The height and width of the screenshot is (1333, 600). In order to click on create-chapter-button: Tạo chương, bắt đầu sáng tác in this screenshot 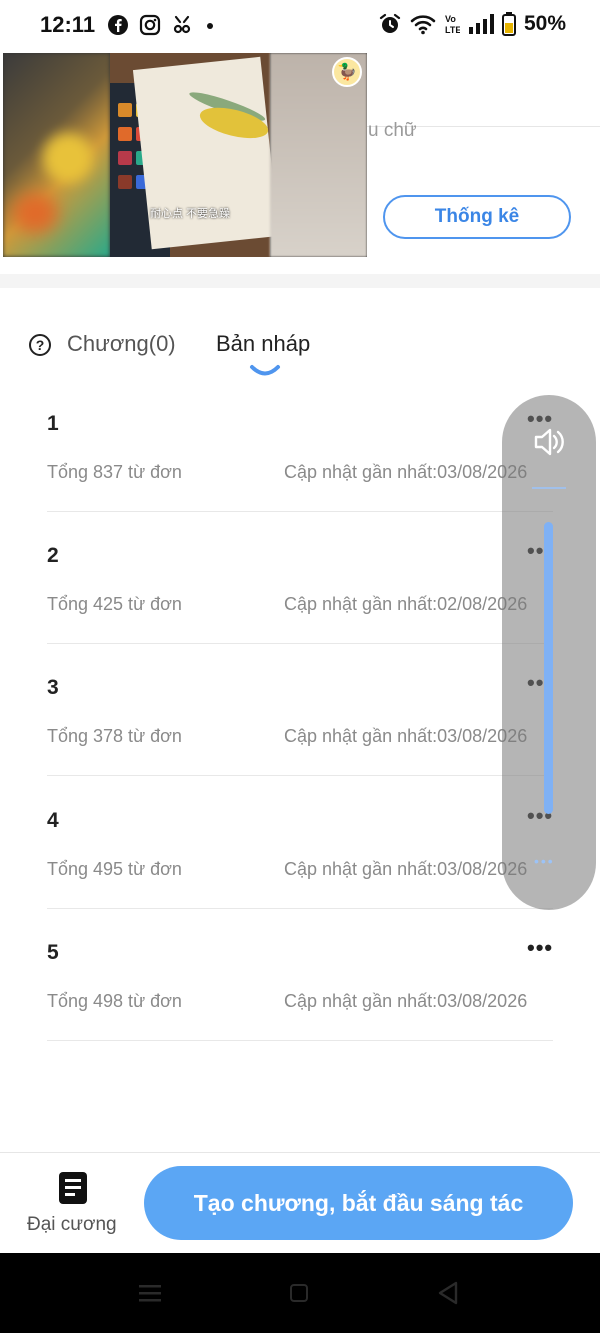, I will do `click(358, 1203)`.